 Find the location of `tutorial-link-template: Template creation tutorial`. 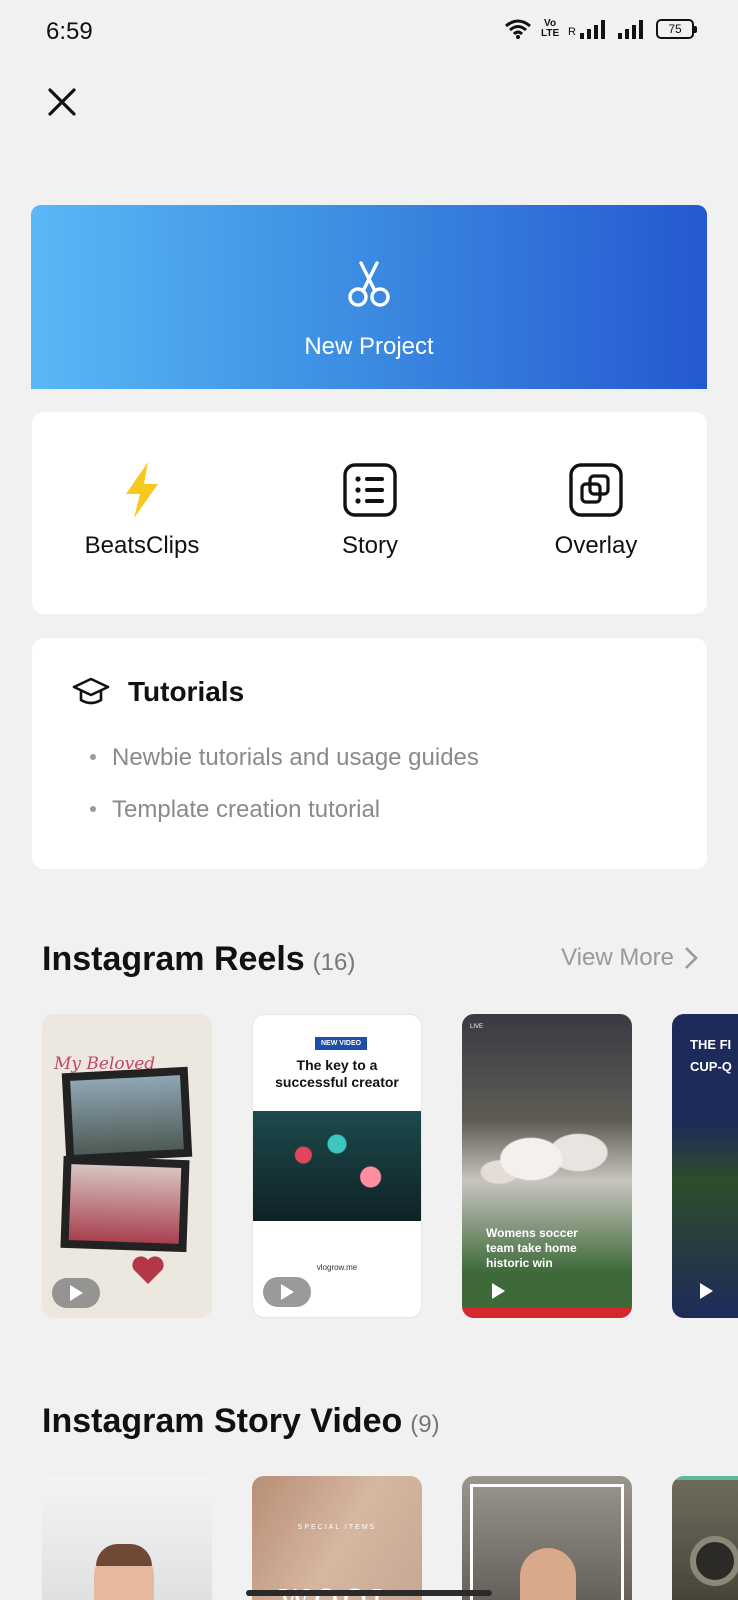

tutorial-link-template: Template creation tutorial is located at coordinates (235, 810).